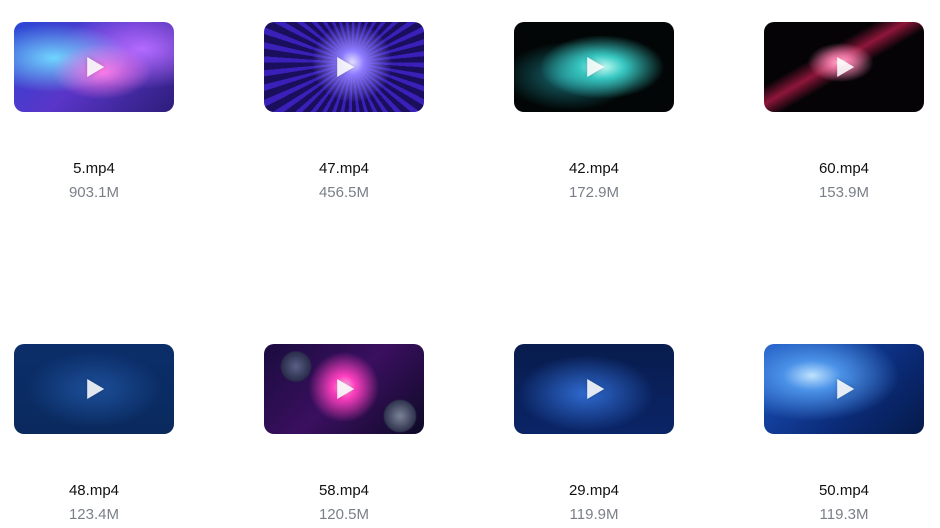 This screenshot has width=940, height=528. Describe the element at coordinates (594, 169) in the screenshot. I see `video-filename: 42.mp4` at that location.